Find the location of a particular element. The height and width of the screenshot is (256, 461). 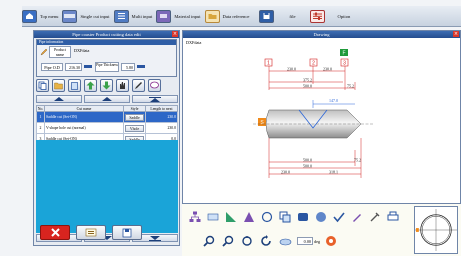

triangle-ruler-icon is located at coordinates (231, 217).